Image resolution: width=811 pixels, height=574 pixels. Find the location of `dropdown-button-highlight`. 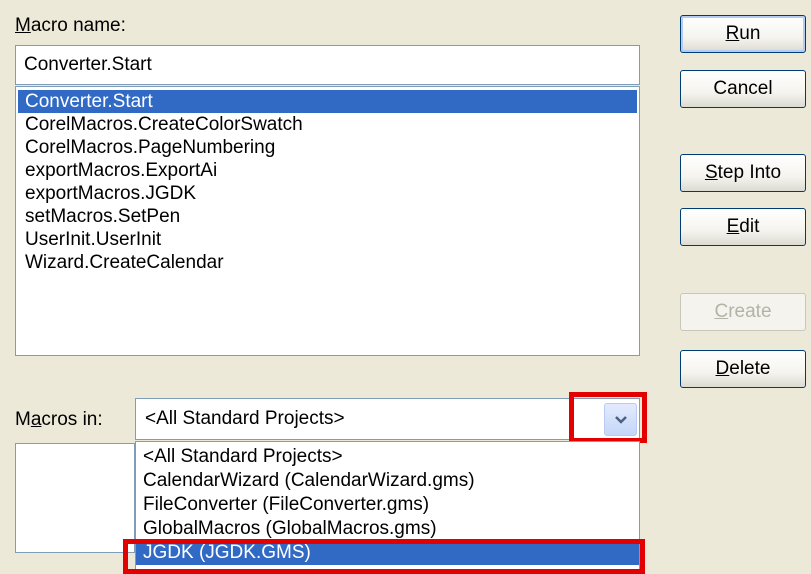

dropdown-button-highlight is located at coordinates (608, 417).